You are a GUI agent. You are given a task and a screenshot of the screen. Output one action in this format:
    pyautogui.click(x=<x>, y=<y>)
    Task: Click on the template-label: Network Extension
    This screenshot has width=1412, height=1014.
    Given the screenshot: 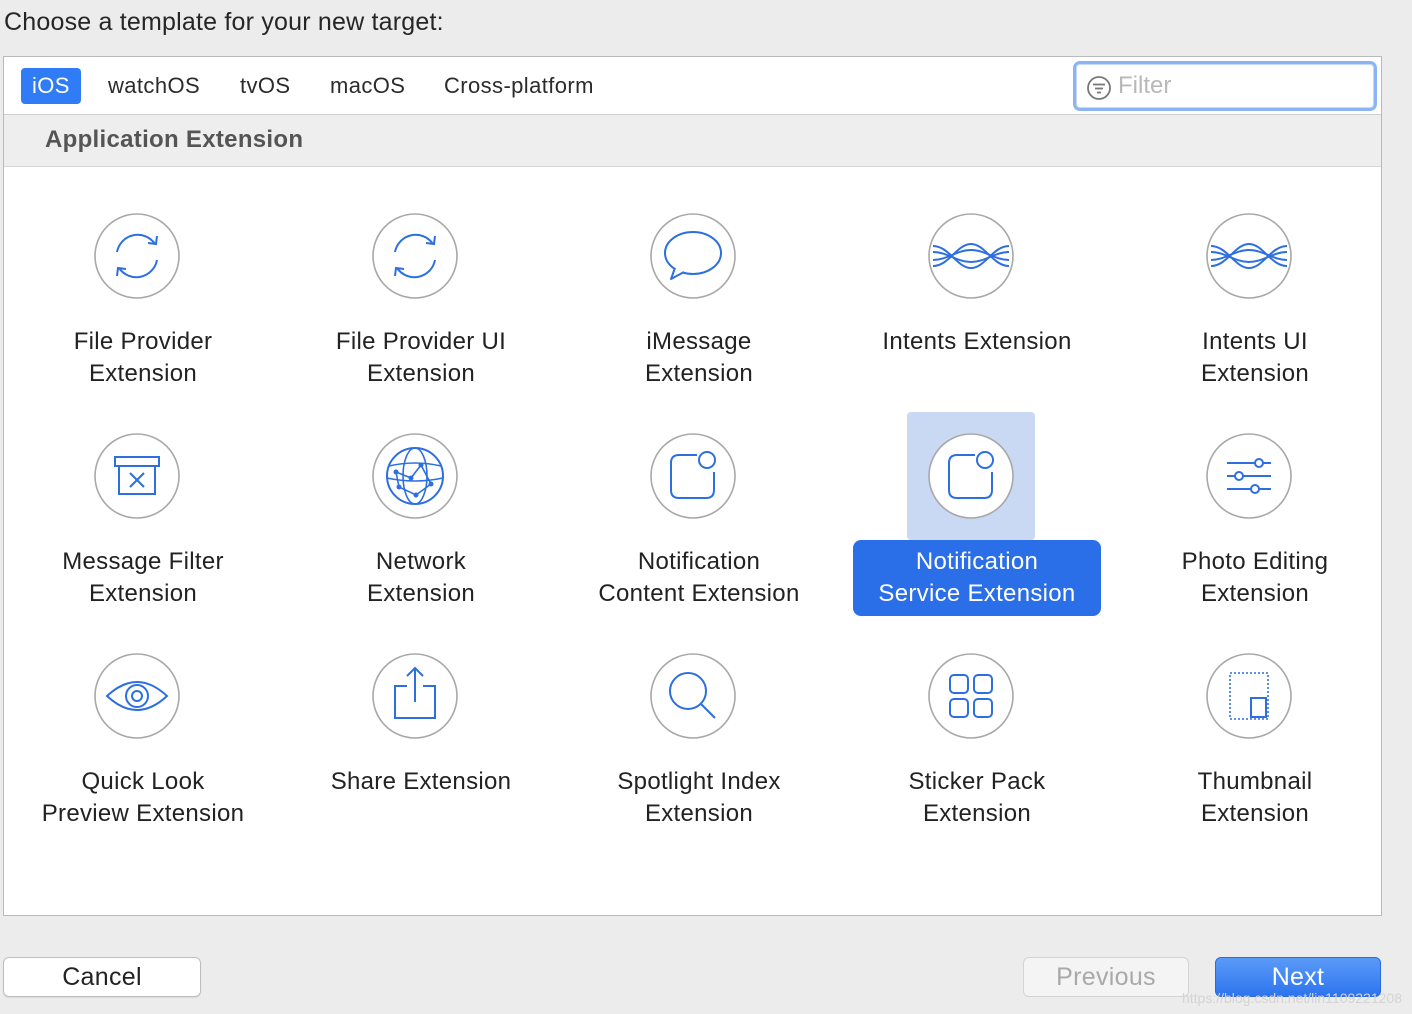 What is the action you would take?
    pyautogui.click(x=421, y=578)
    